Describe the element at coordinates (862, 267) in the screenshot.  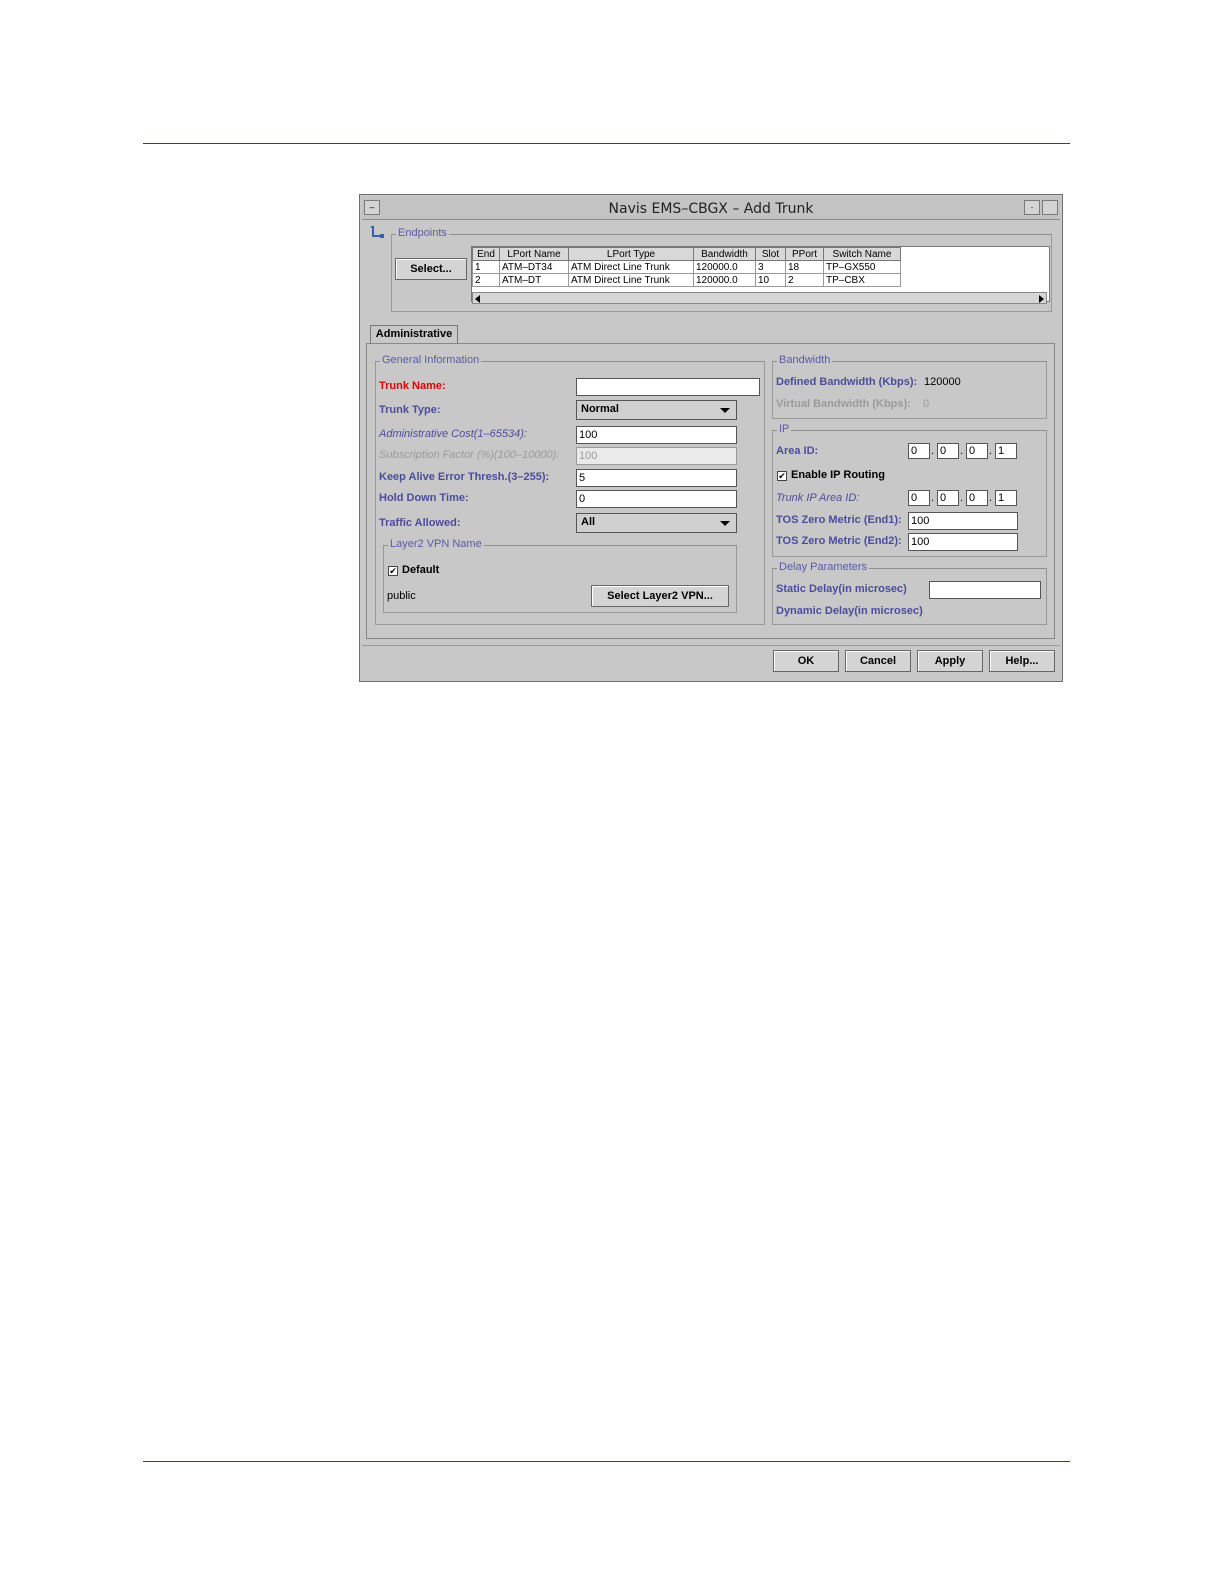
I see `table-cell: TP–GX550` at that location.